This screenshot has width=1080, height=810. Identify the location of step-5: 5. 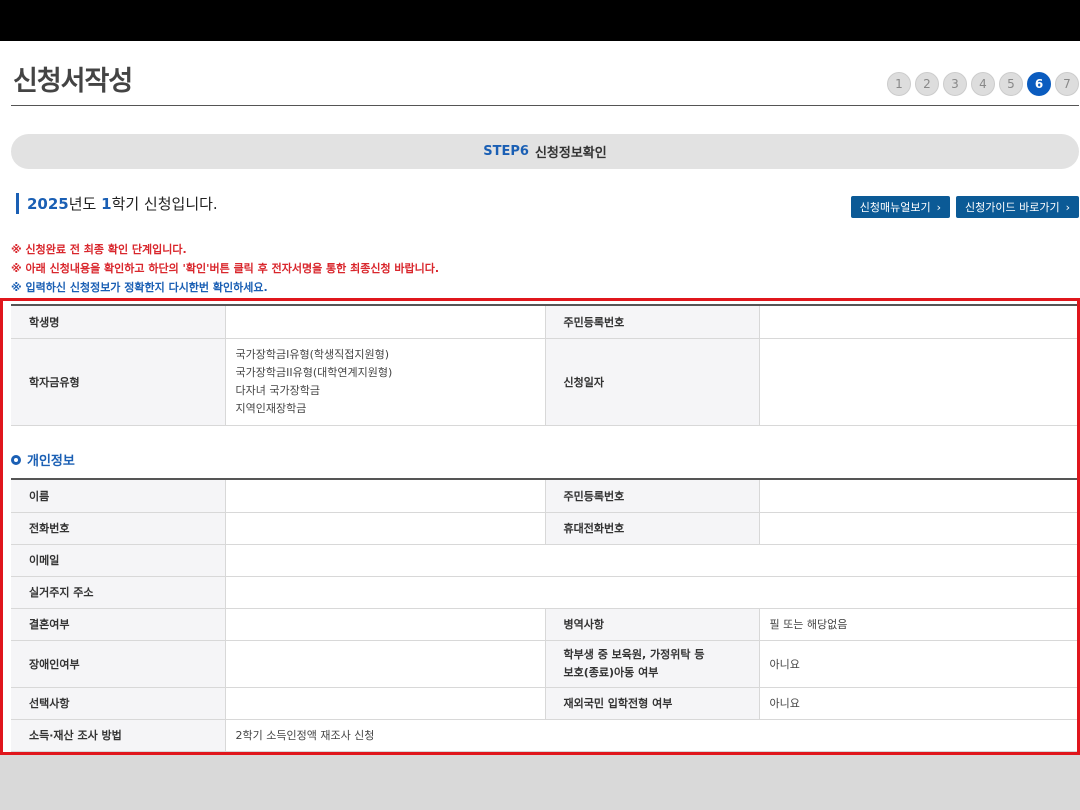
(1011, 84).